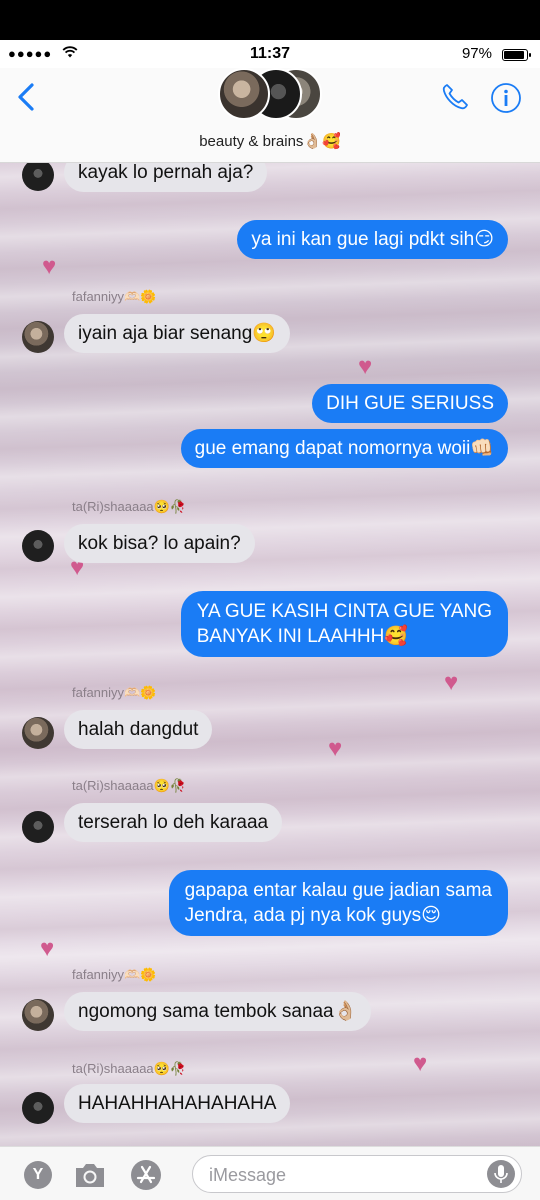  I want to click on back-chevron-icon, so click(27, 97).